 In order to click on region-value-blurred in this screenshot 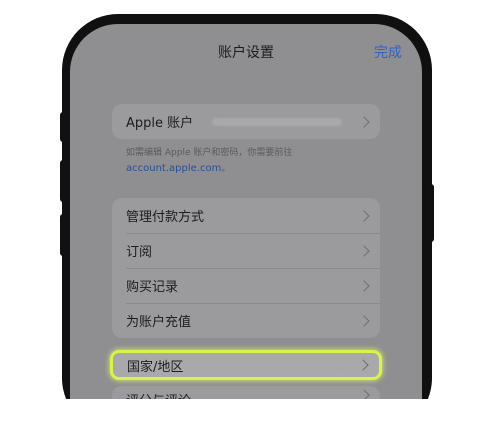, I will do `click(341, 365)`.